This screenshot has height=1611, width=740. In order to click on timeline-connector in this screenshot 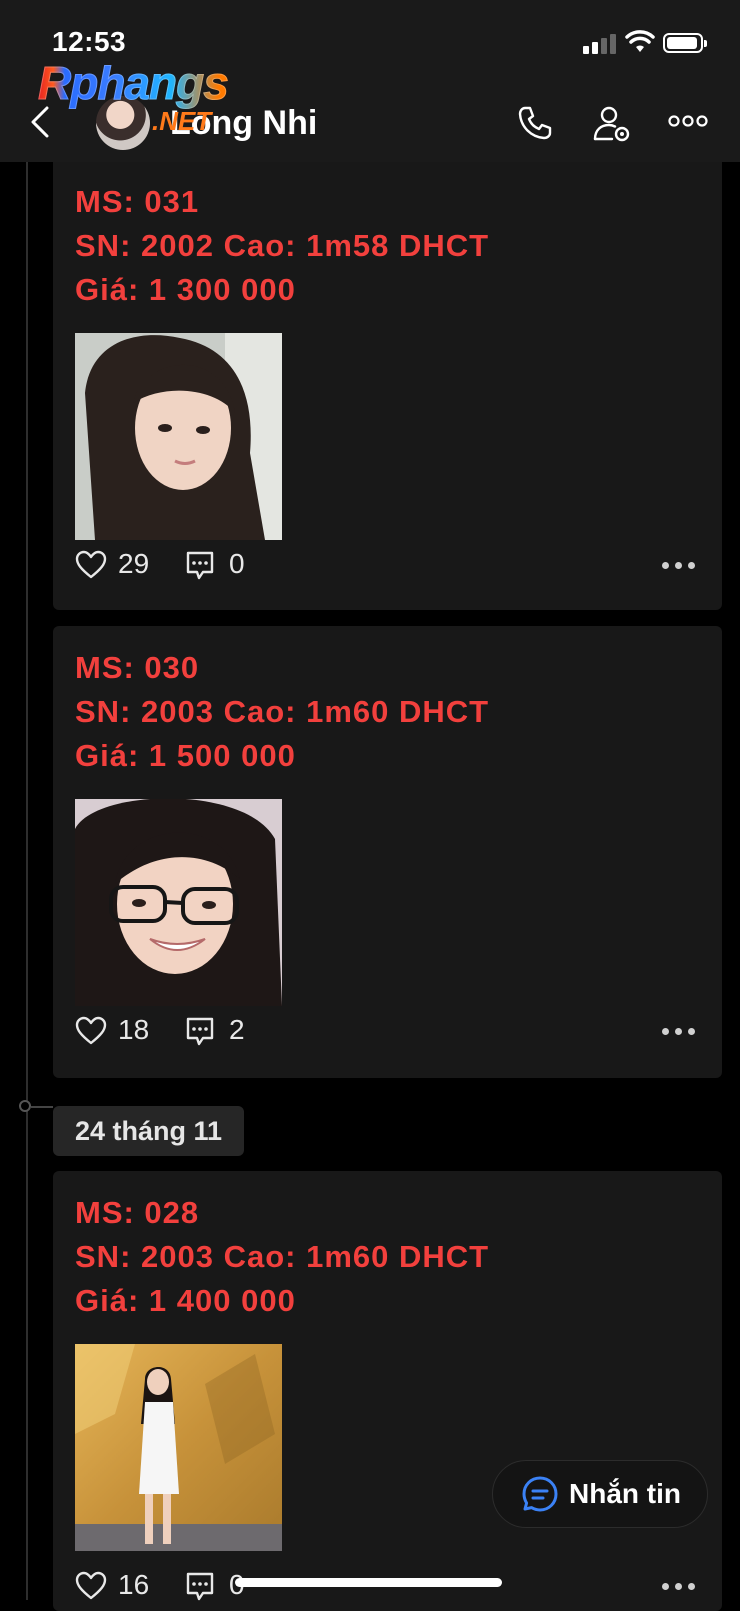, I will do `click(42, 1107)`.